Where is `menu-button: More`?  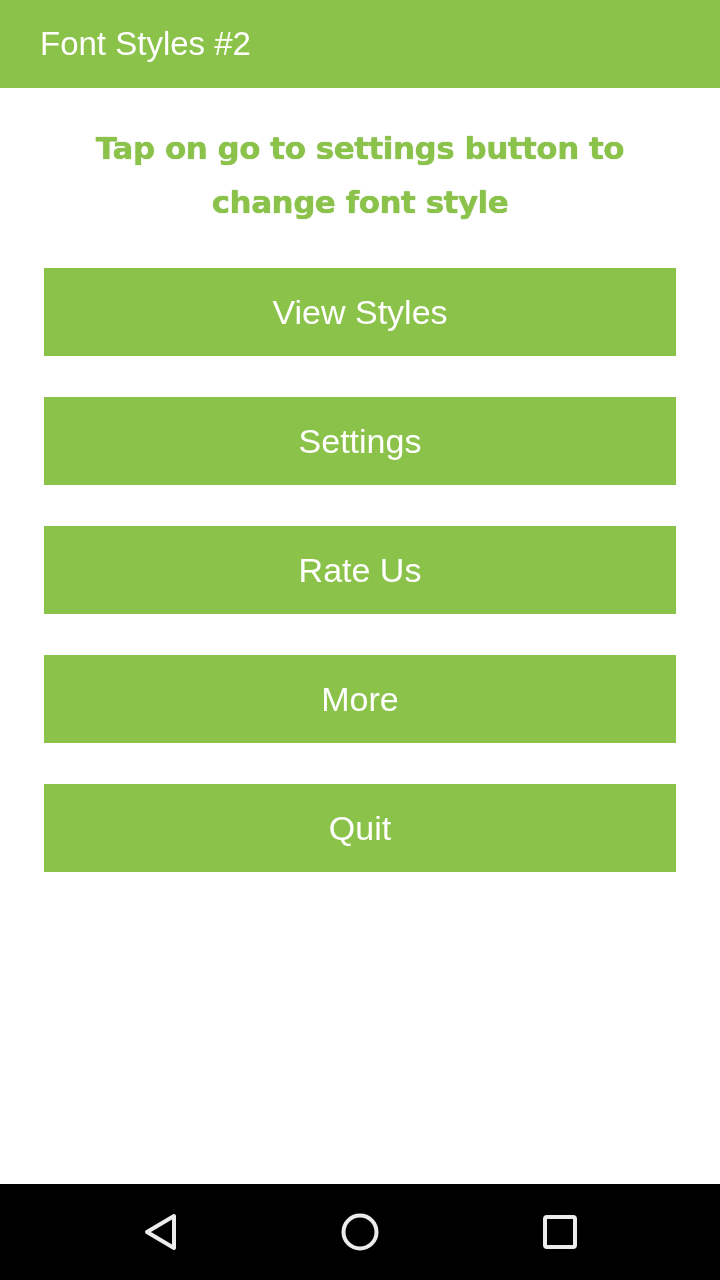 menu-button: More is located at coordinates (360, 699).